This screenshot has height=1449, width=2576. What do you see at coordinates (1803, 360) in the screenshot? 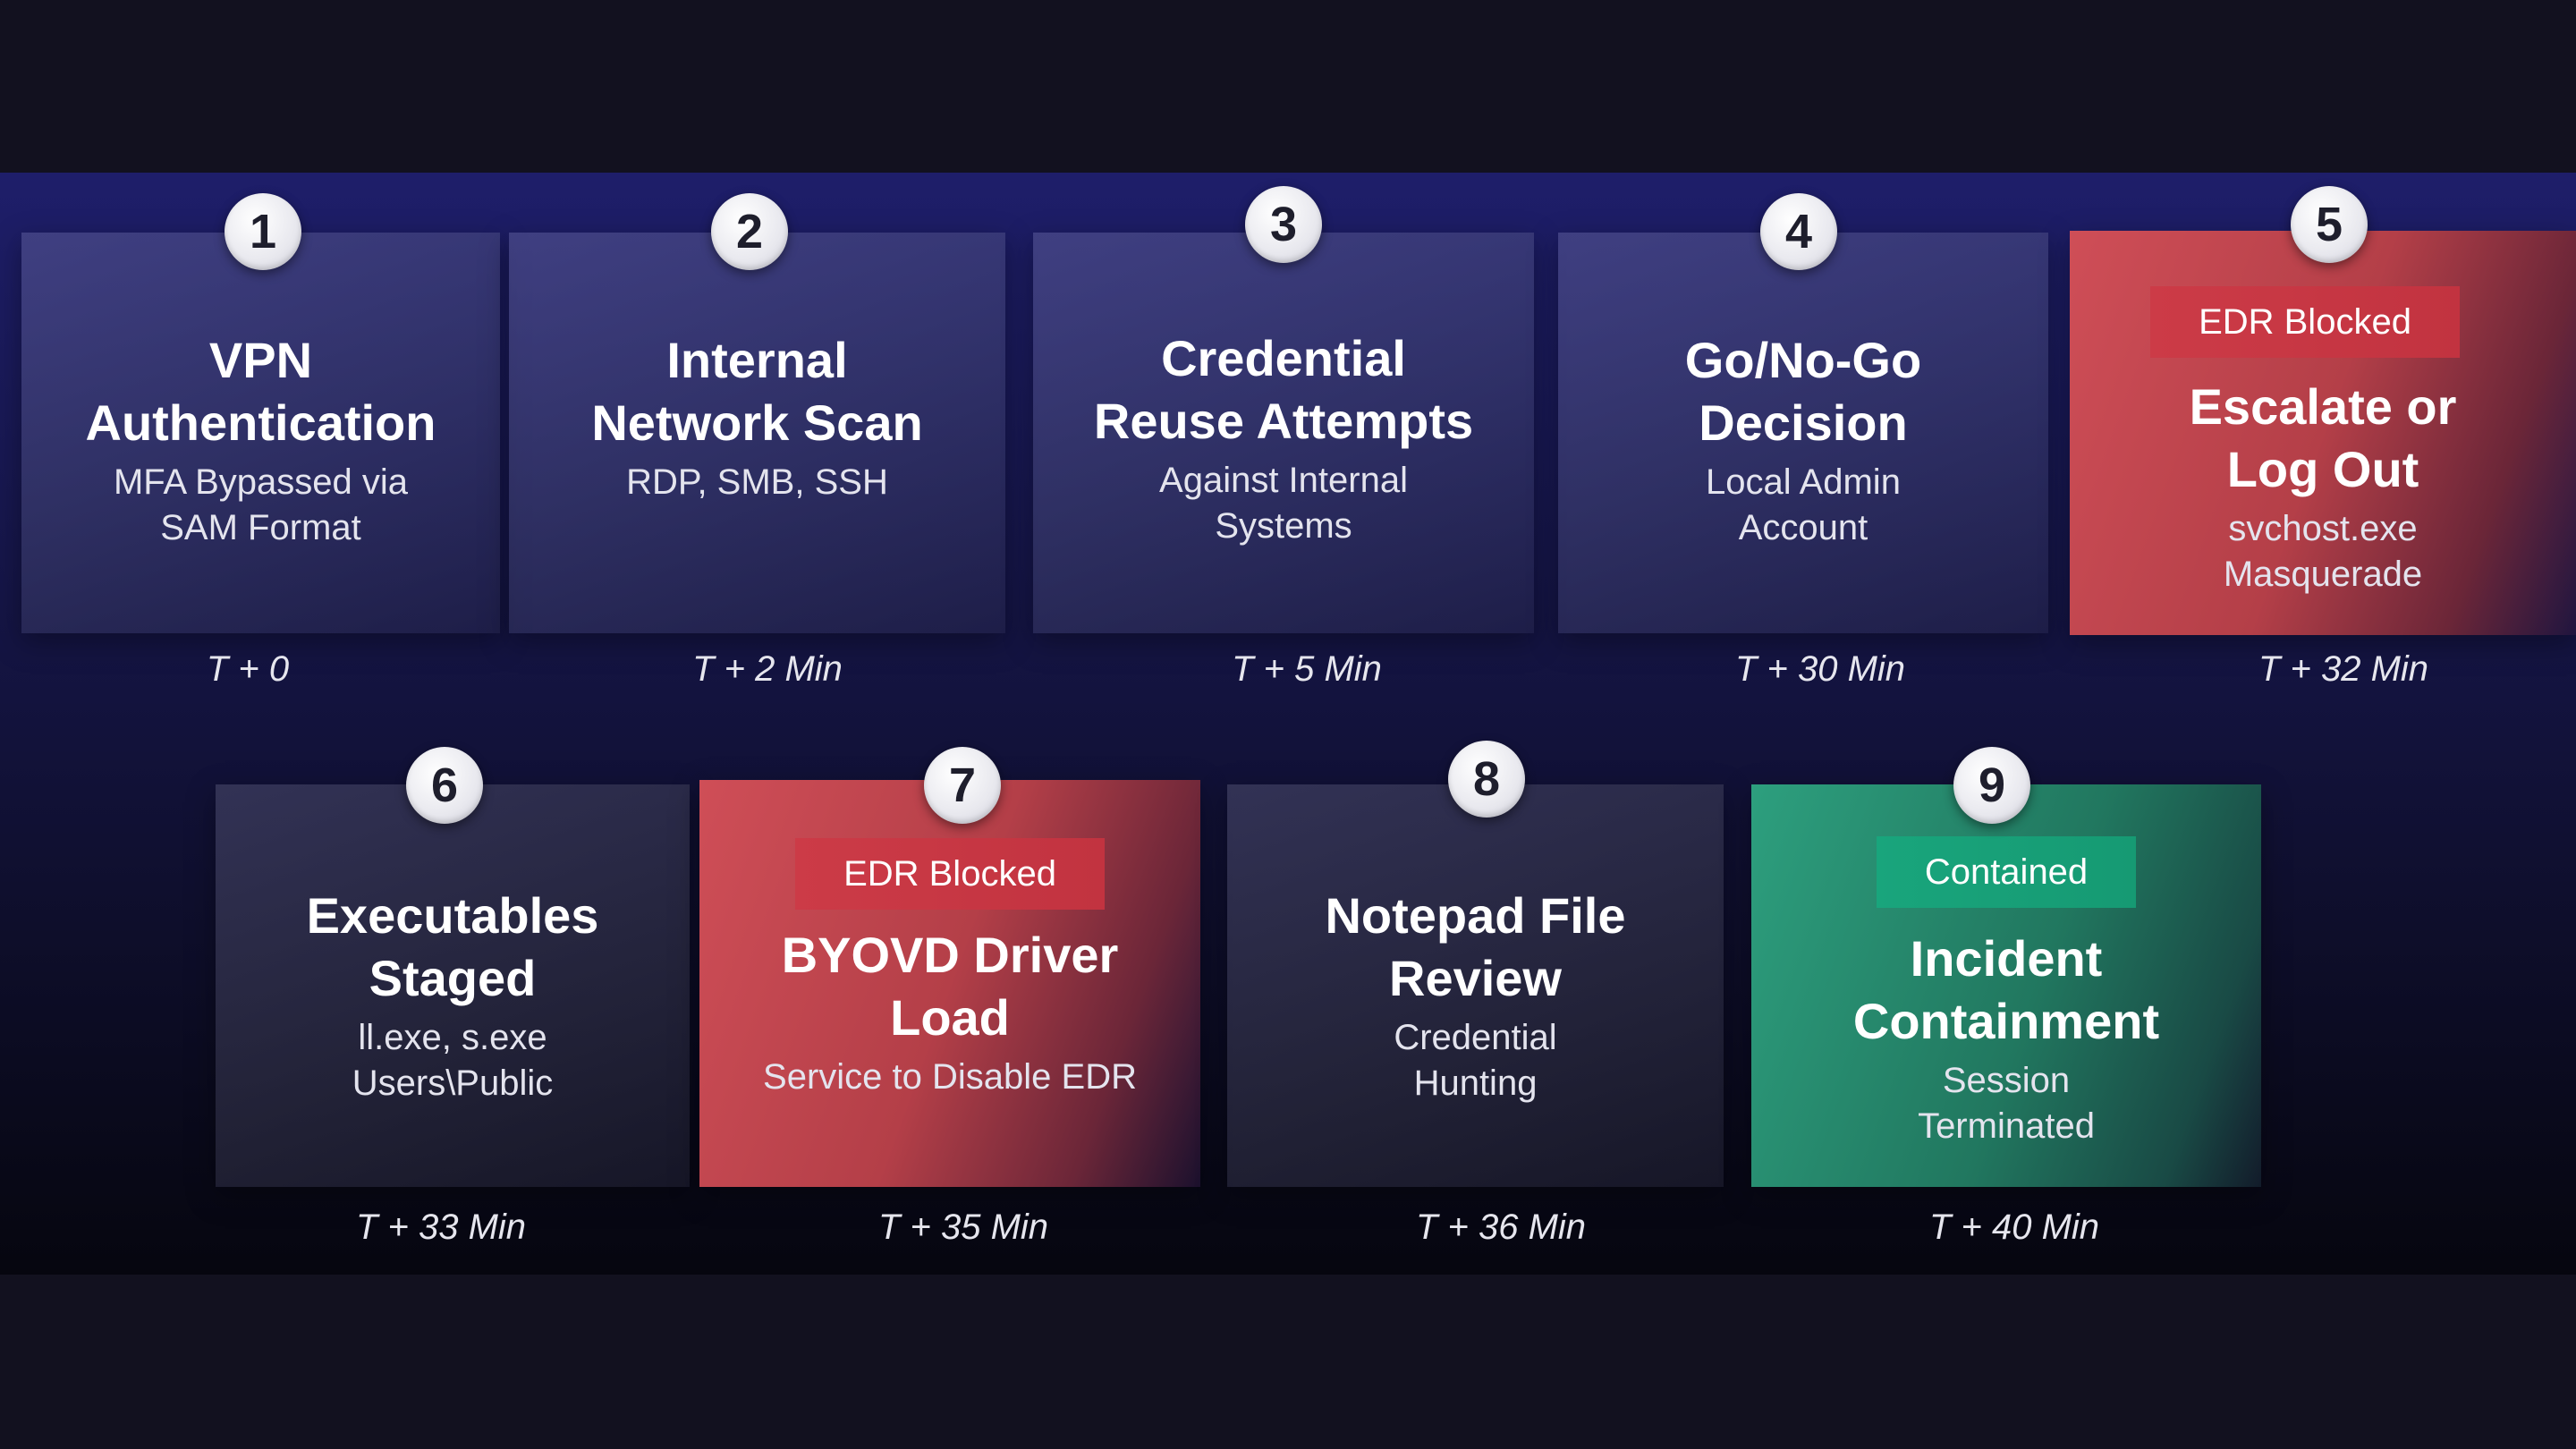
I see `step-title-line: Go/No-Go` at bounding box center [1803, 360].